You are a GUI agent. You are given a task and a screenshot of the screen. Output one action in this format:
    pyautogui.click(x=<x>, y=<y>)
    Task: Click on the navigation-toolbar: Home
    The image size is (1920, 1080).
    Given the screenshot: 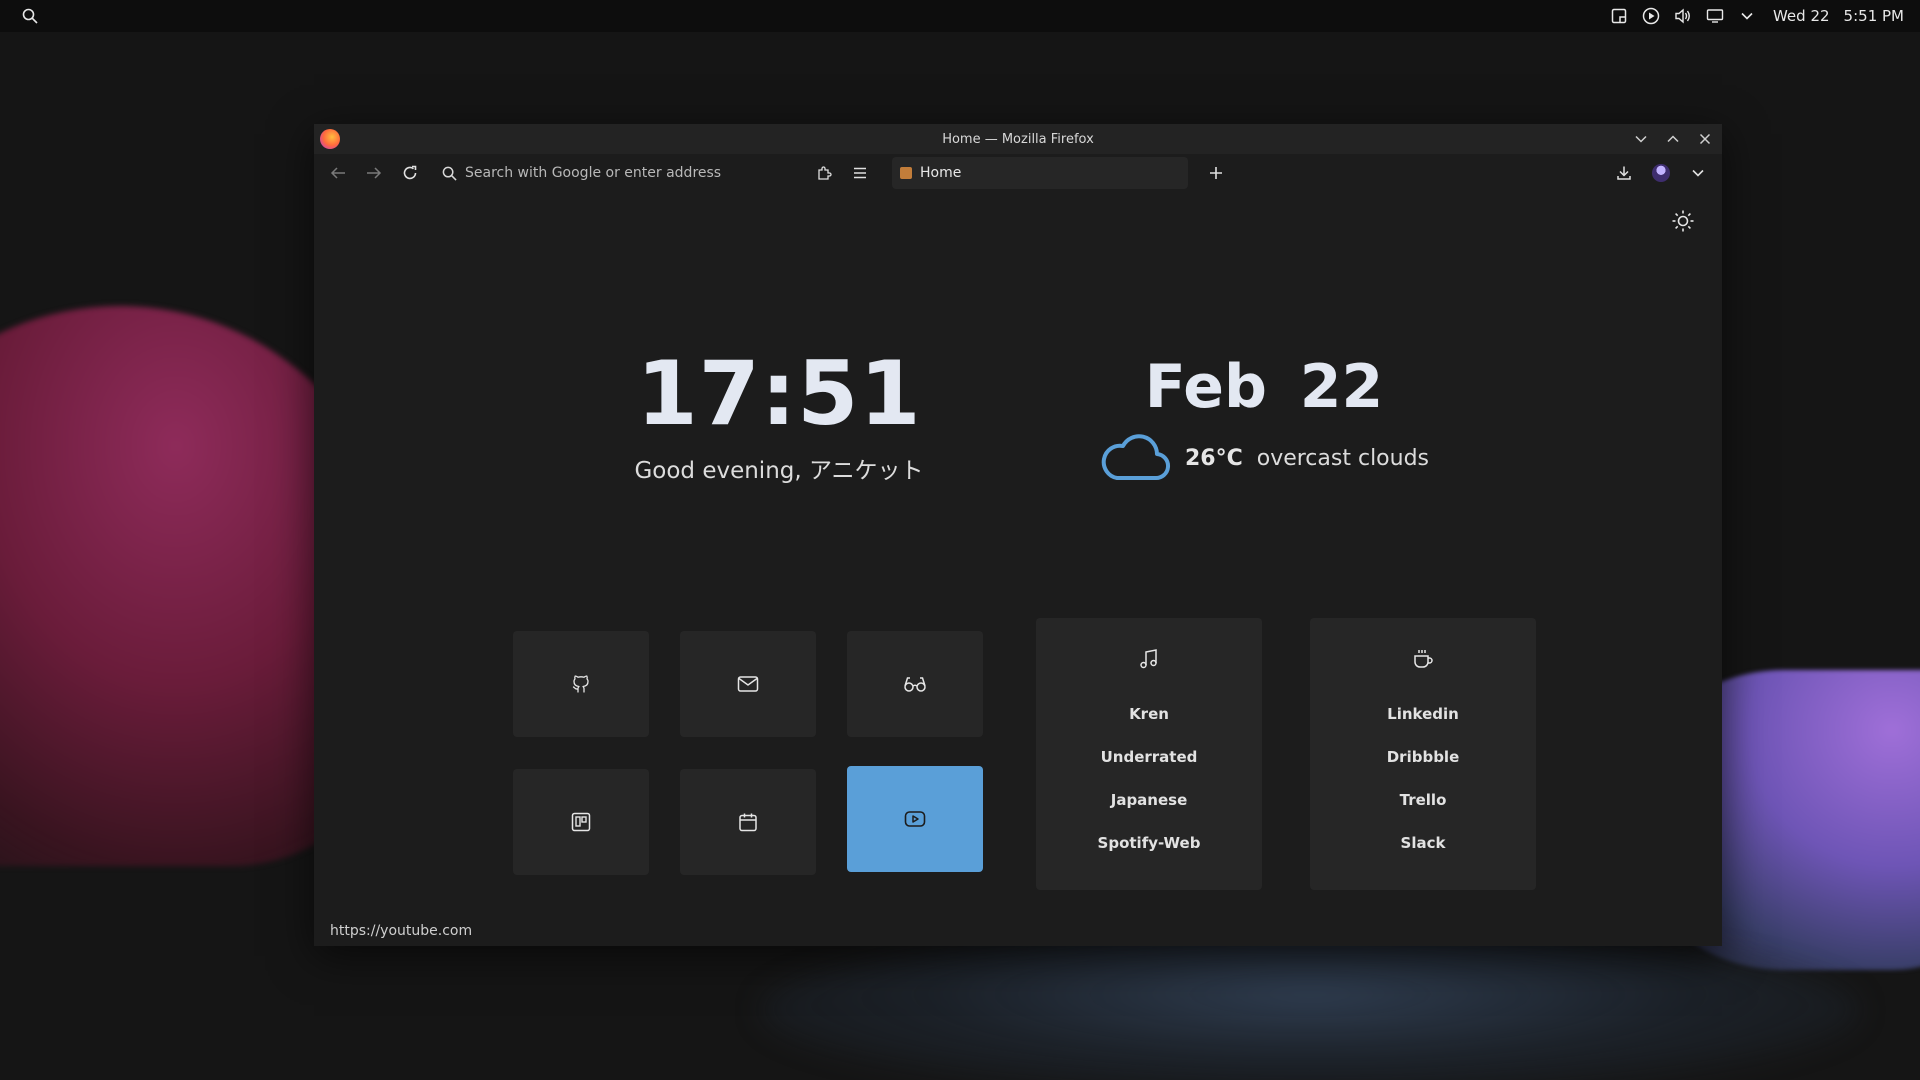 What is the action you would take?
    pyautogui.click(x=1018, y=173)
    